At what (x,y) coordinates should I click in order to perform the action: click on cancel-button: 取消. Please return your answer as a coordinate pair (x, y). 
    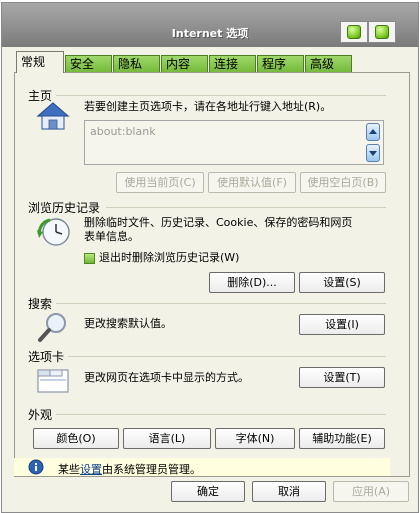
    Looking at the image, I should click on (289, 491).